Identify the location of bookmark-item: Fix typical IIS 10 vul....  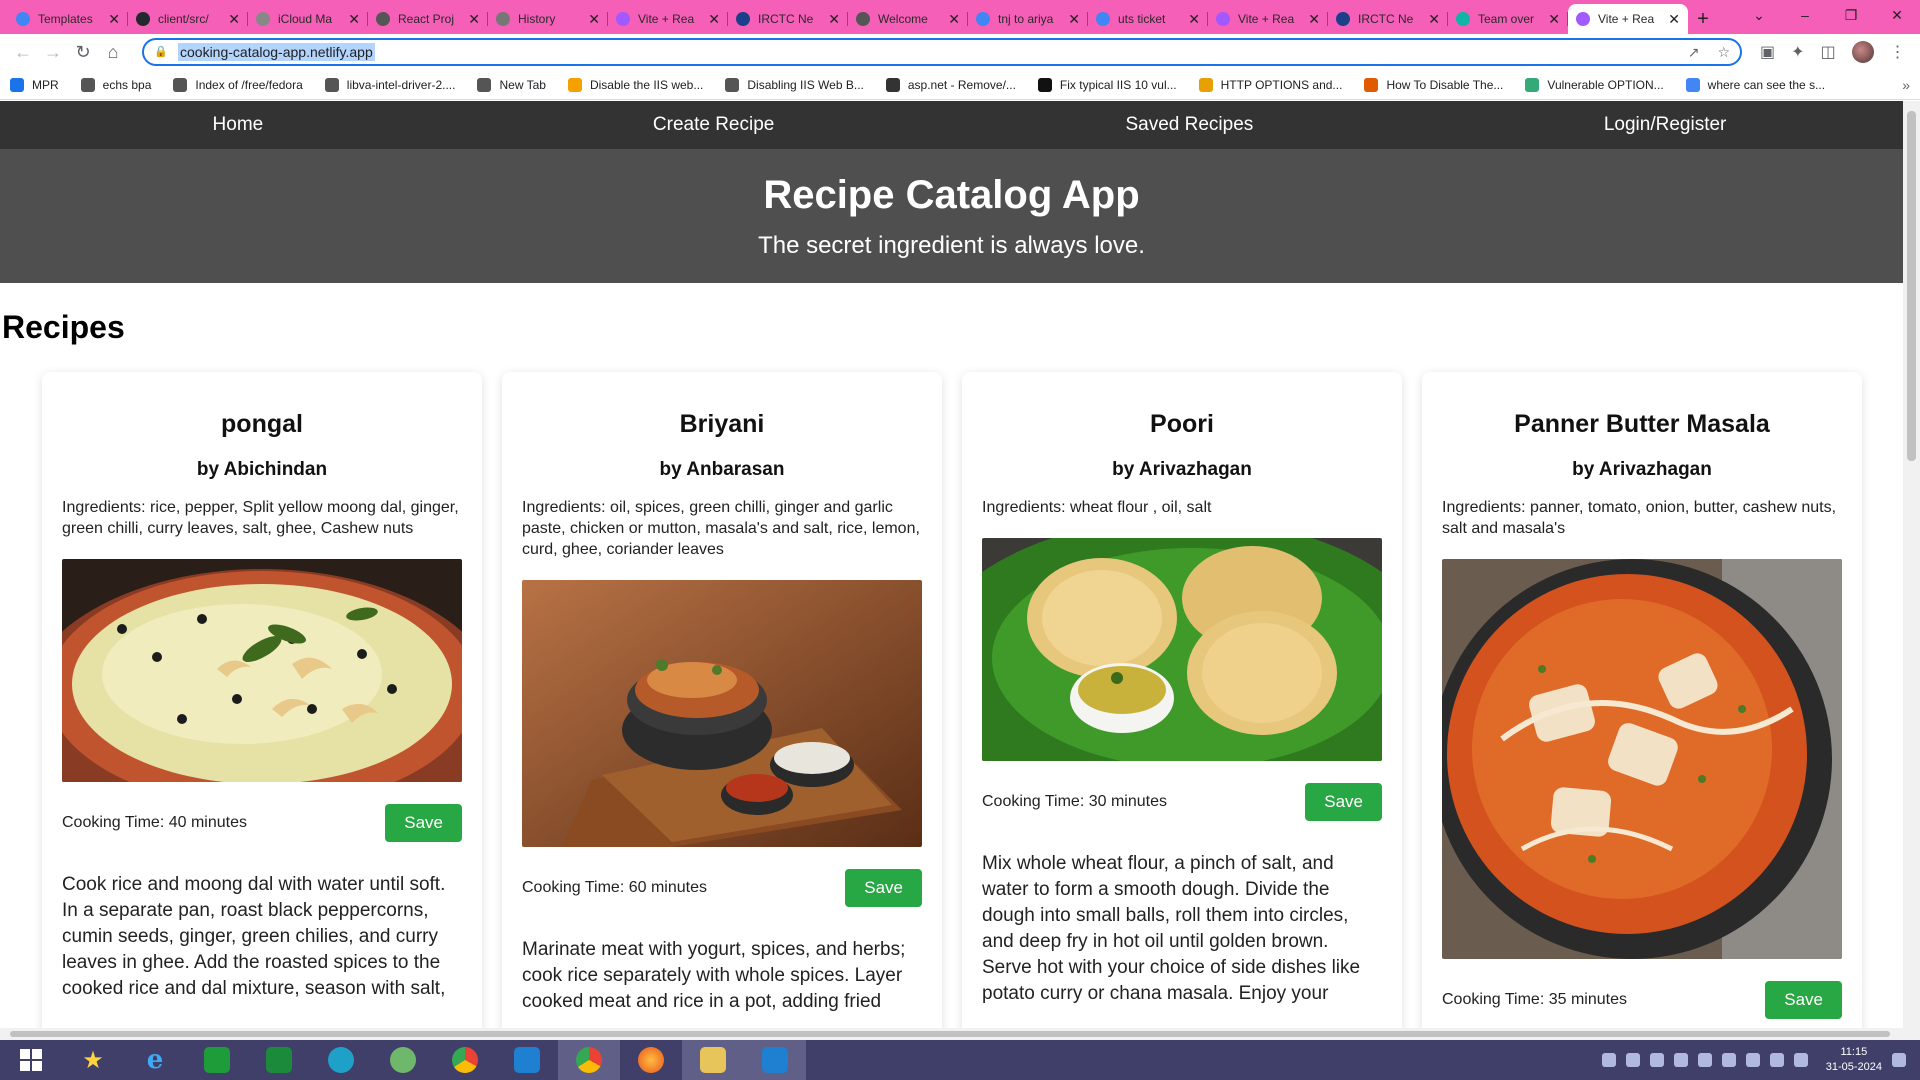
(1107, 84).